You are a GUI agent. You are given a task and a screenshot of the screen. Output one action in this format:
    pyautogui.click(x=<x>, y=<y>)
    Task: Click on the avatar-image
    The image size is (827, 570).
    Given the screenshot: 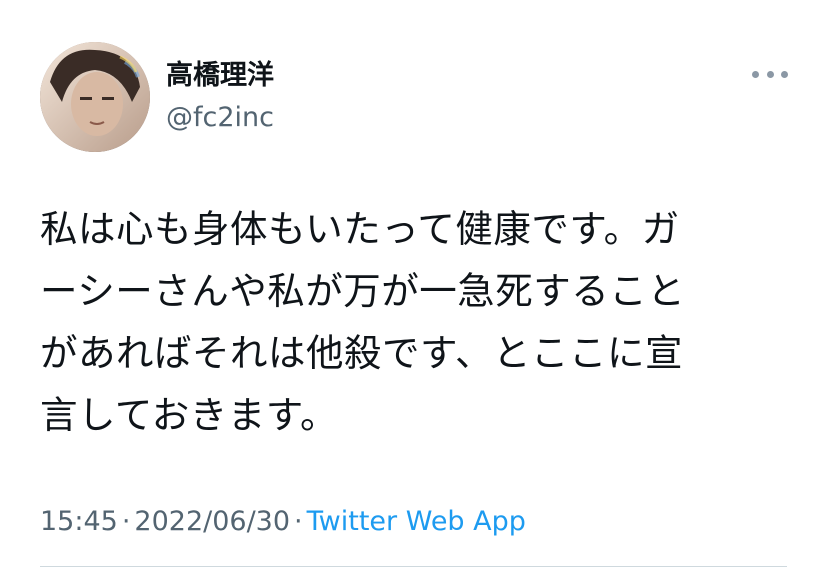 What is the action you would take?
    pyautogui.click(x=95, y=97)
    